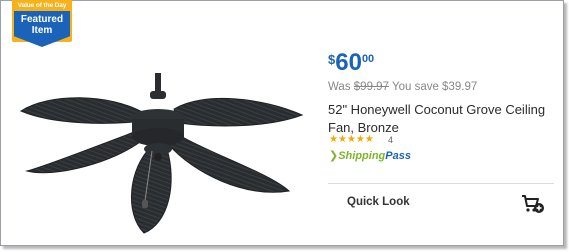  Describe the element at coordinates (339, 87) in the screenshot. I see `was-label: Was` at that location.